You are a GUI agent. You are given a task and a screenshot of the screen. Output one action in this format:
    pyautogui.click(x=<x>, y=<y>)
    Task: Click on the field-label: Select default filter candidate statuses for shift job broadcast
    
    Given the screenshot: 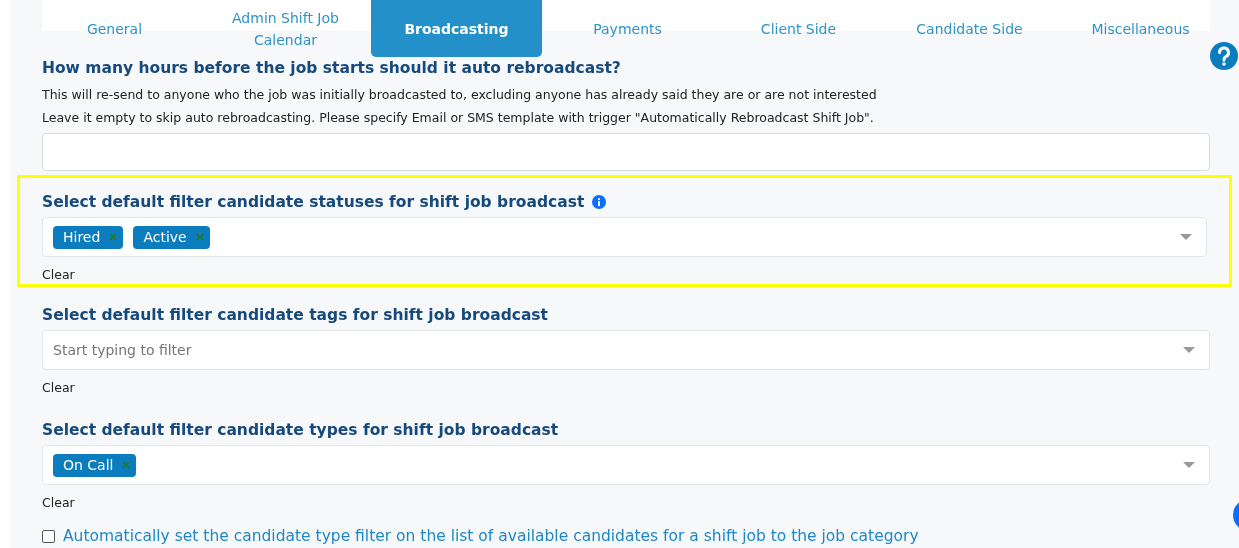 What is the action you would take?
    pyautogui.click(x=313, y=202)
    